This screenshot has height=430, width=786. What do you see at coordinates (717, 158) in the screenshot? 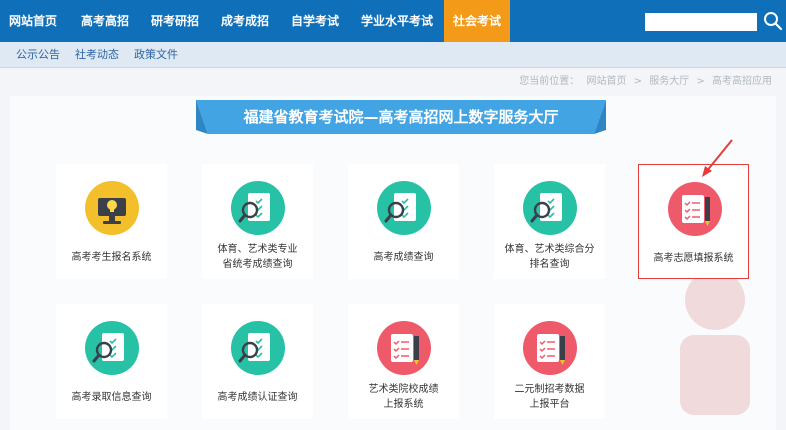
I see `arrow-pointer-icon` at bounding box center [717, 158].